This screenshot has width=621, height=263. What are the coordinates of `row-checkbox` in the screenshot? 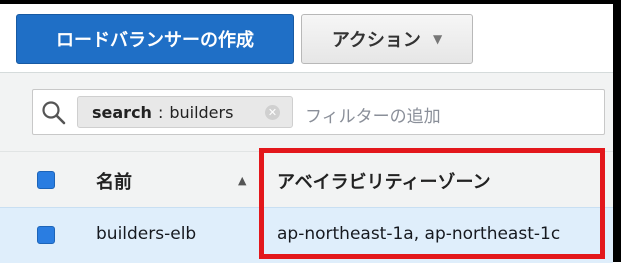 It's located at (46, 235).